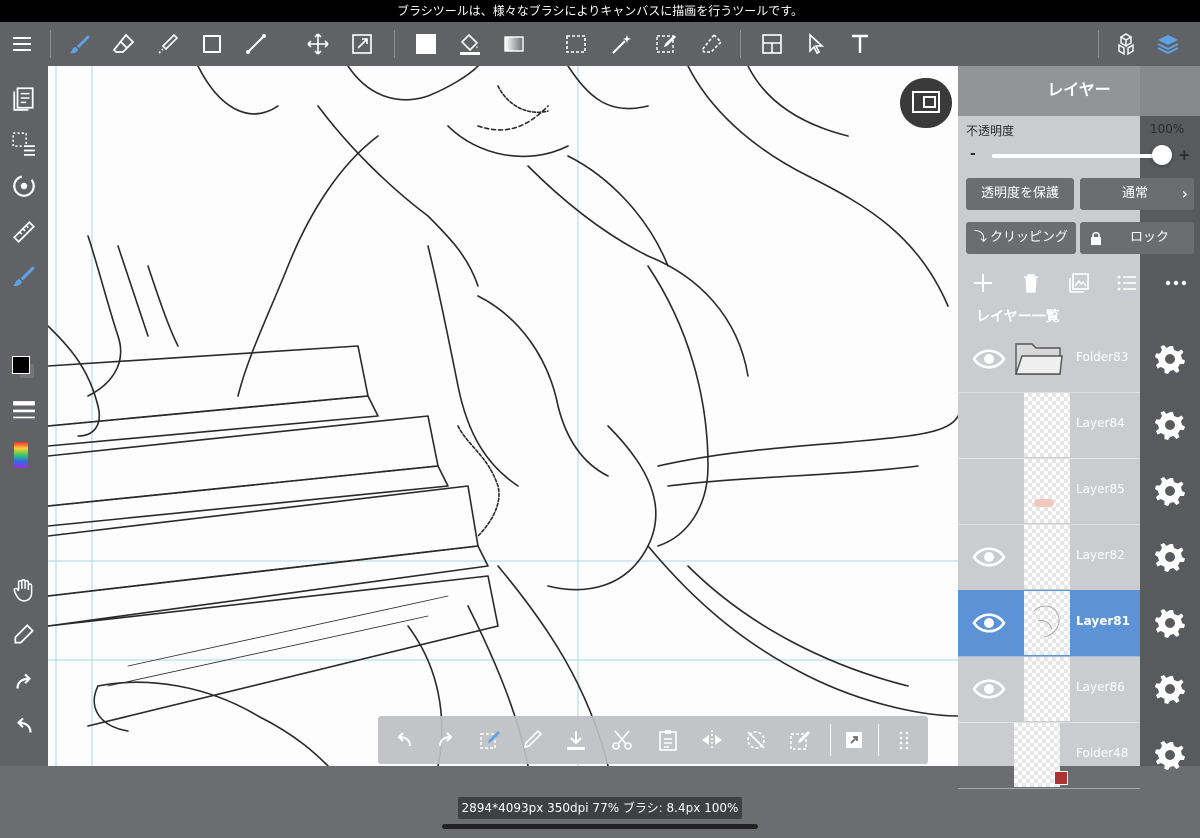 Image resolution: width=1200 pixels, height=838 pixels. Describe the element at coordinates (668, 740) in the screenshot. I see `paste-icon` at that location.